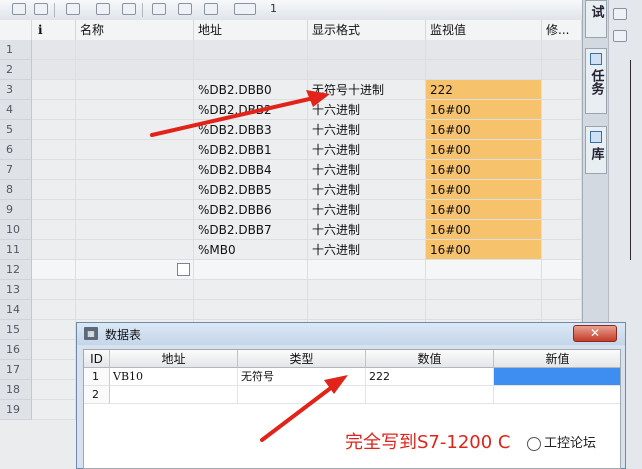 The height and width of the screenshot is (469, 642). I want to click on table-row: 3 %DB2.DBB0 无符号十进制 222, so click(291, 90).